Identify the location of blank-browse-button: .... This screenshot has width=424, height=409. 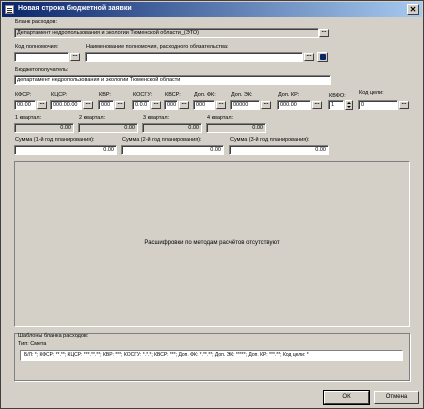
(324, 32).